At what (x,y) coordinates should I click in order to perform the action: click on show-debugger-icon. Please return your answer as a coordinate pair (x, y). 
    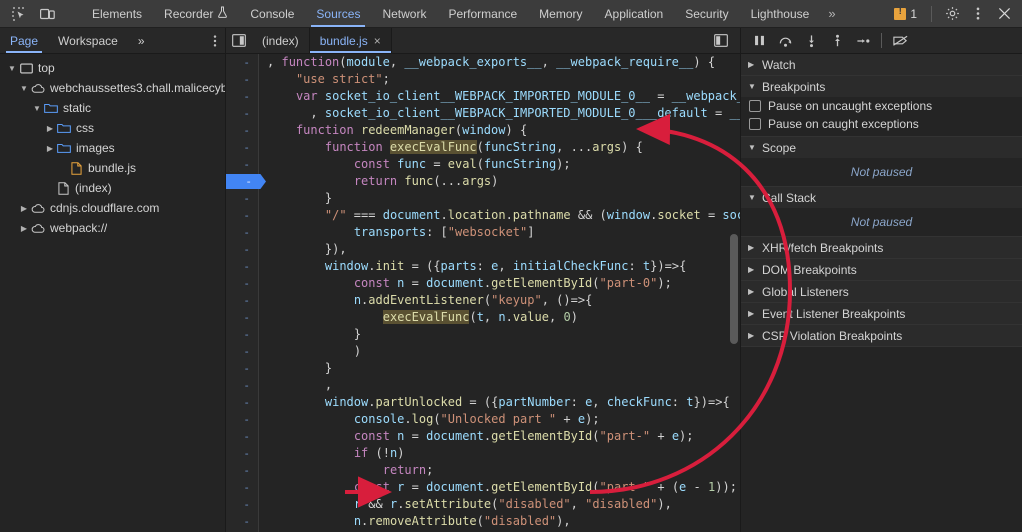
    Looking at the image, I should click on (721, 40).